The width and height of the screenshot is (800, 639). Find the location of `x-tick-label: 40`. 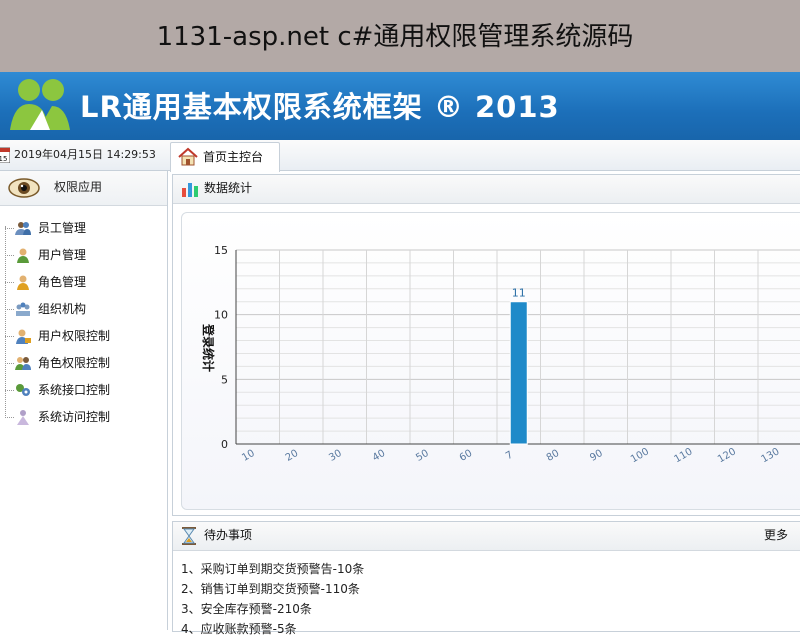

x-tick-label: 40 is located at coordinates (379, 456).